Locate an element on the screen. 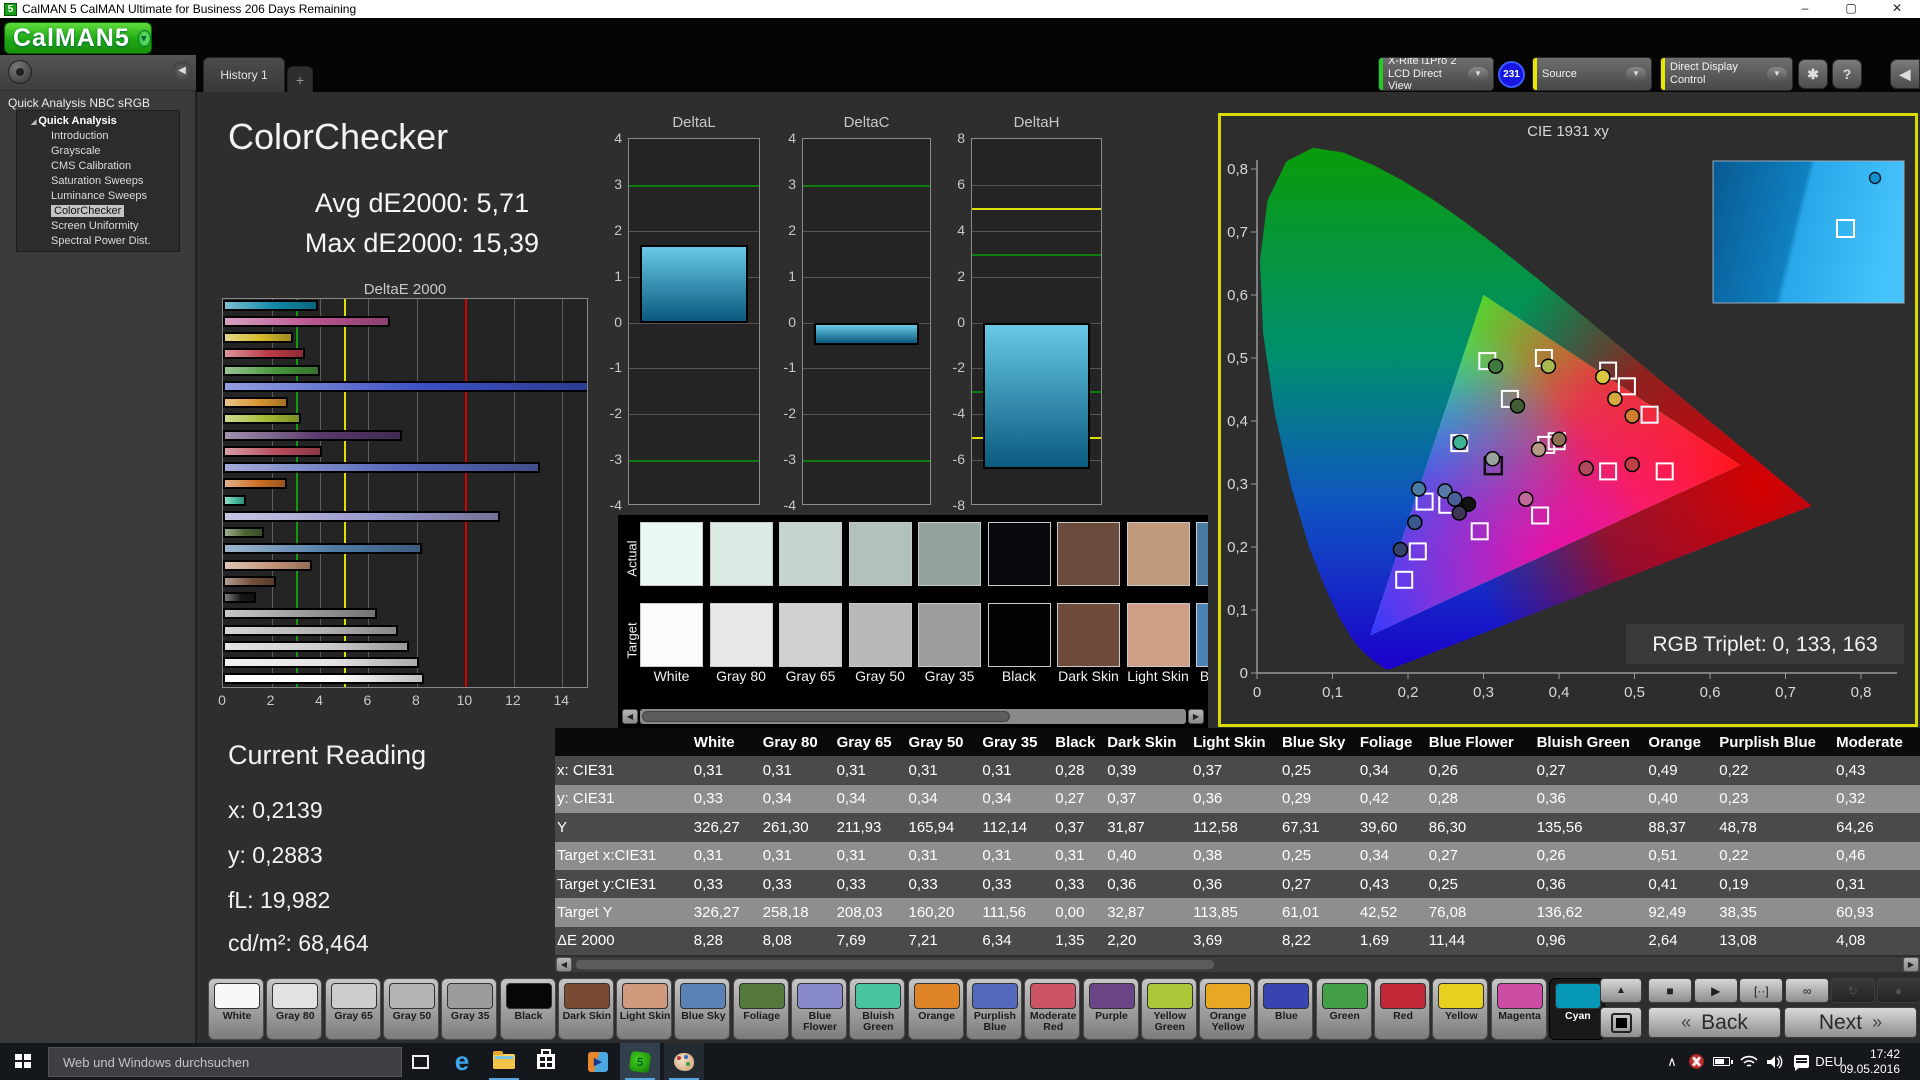 This screenshot has height=1080, width=1920. pattern-button-moderate-red: Moderate Red is located at coordinates (1052, 1009).